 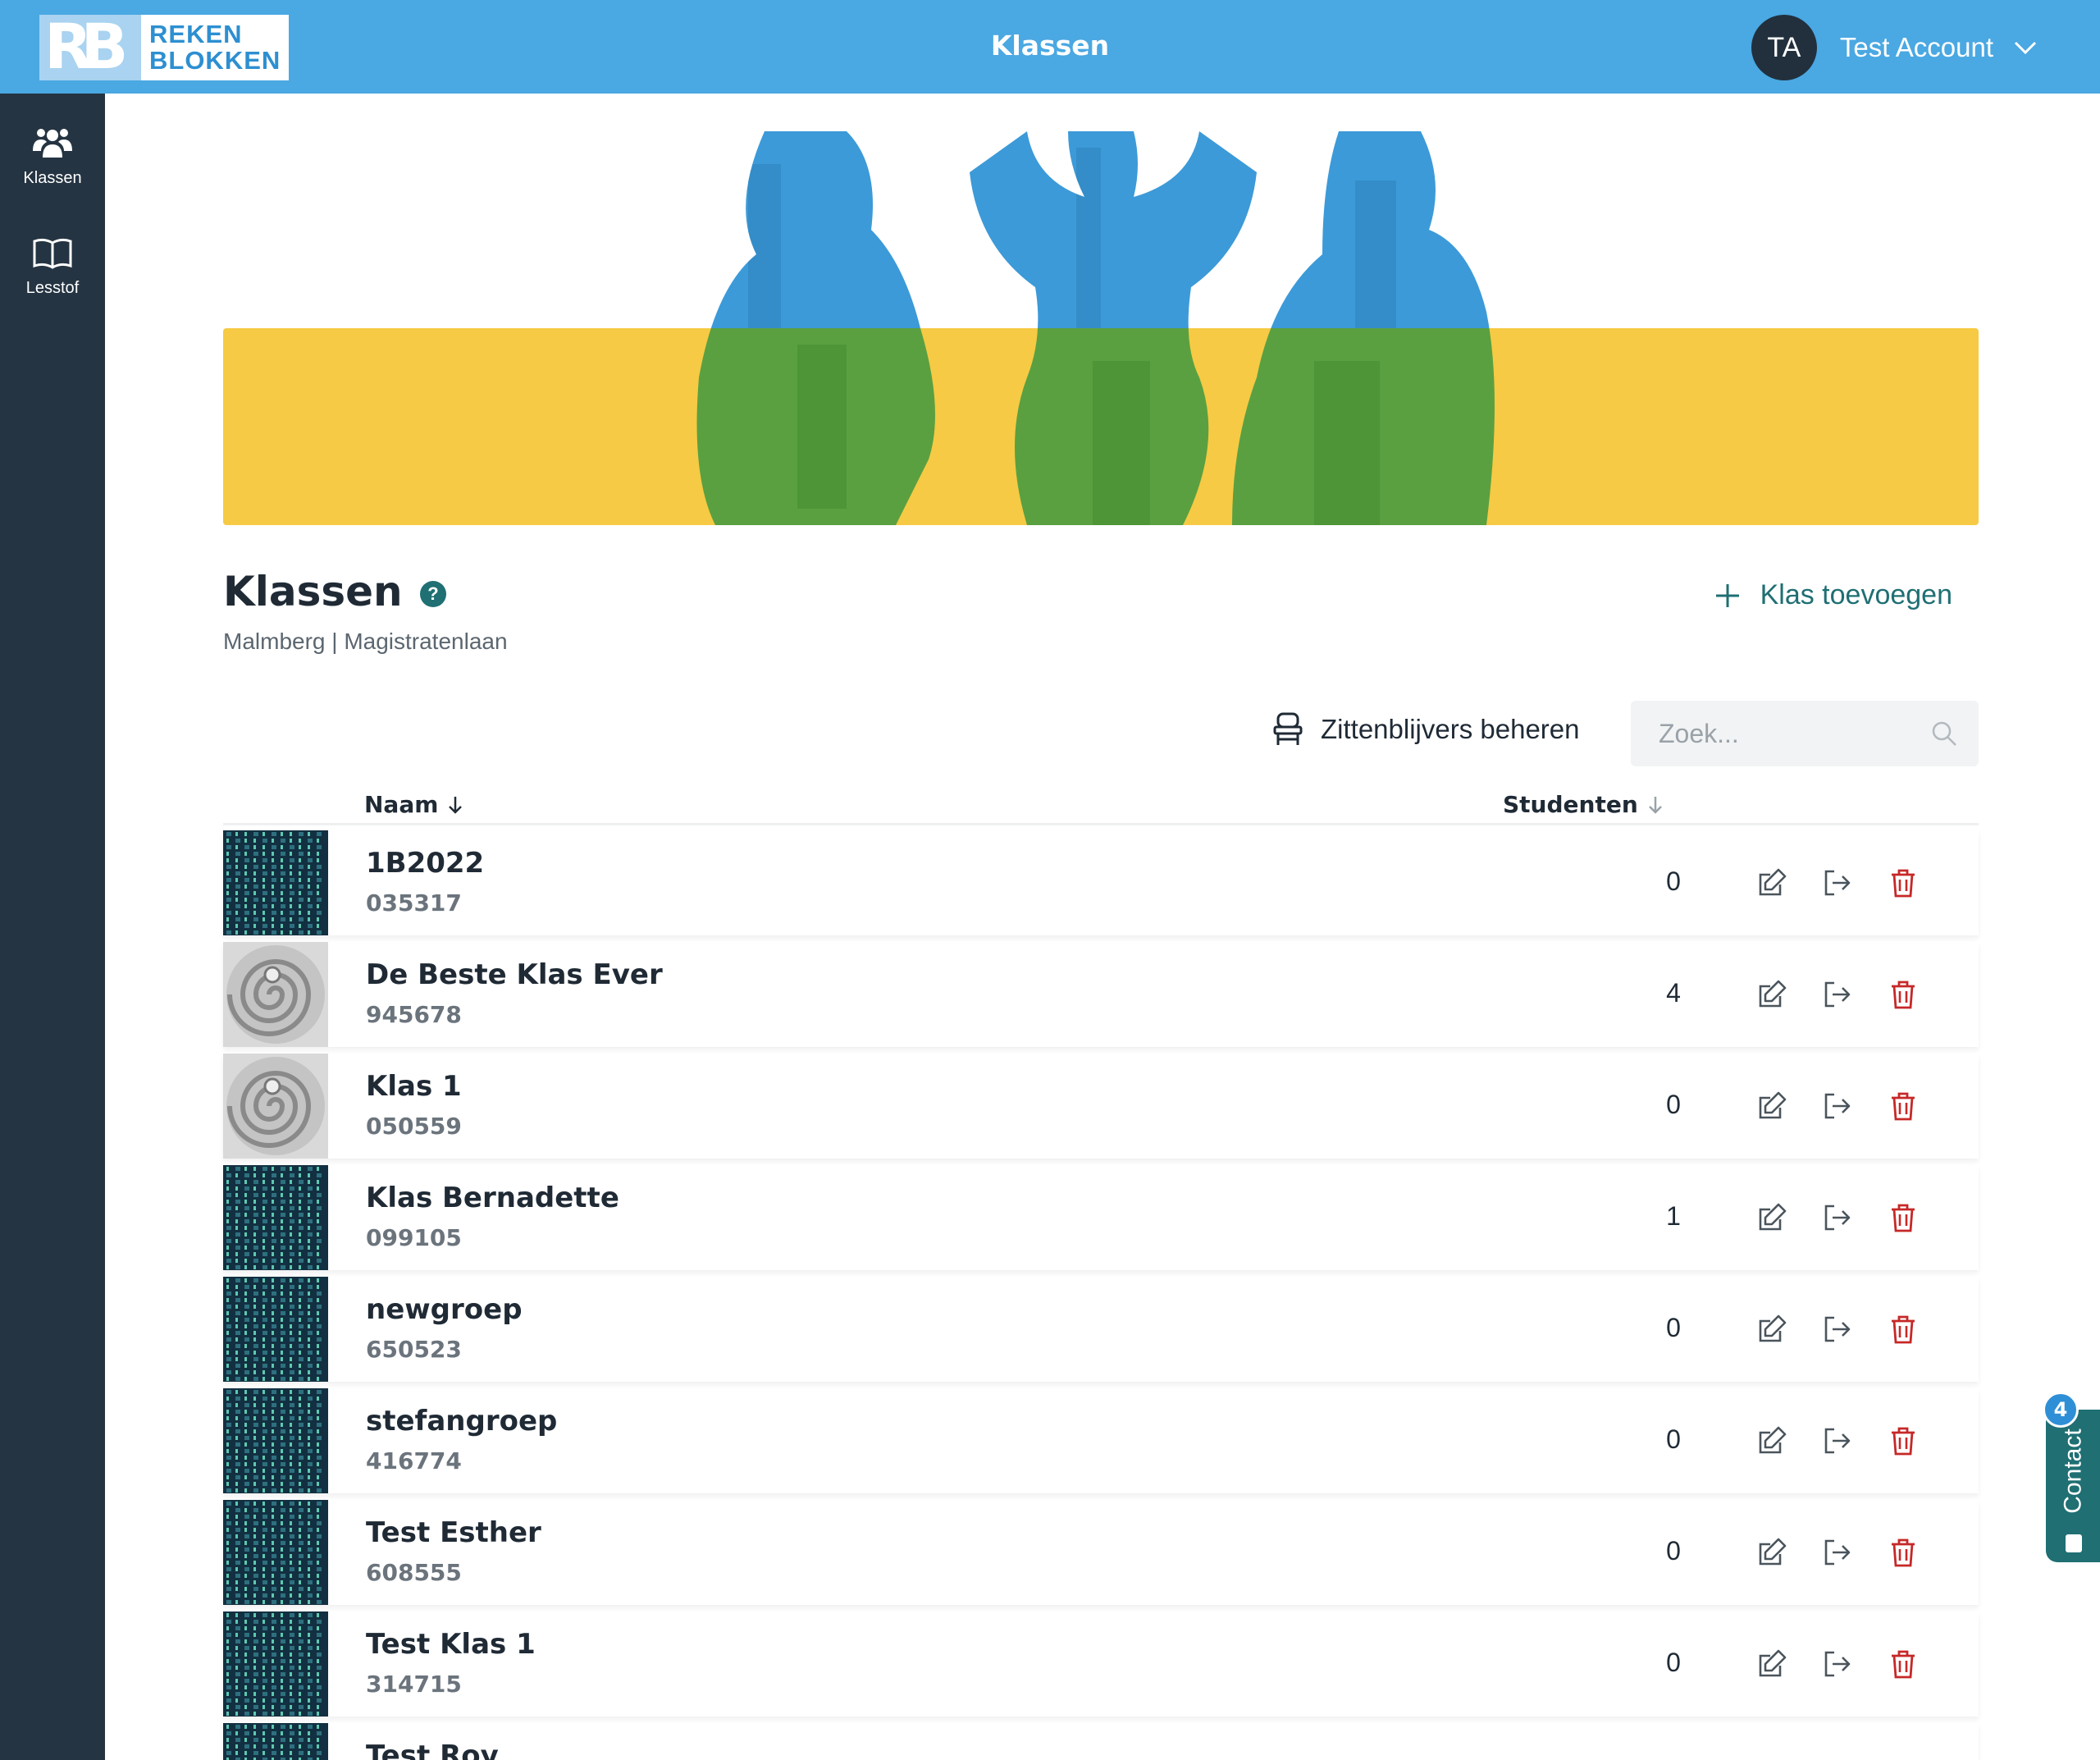 I want to click on sidebar-item-label: Lesstof, so click(x=52, y=288).